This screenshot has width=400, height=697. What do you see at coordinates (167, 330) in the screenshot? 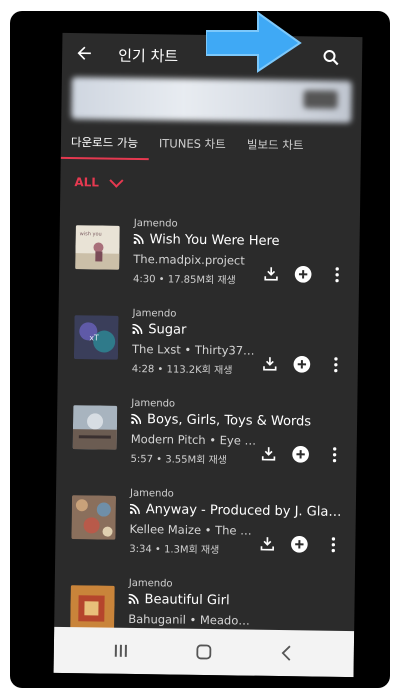
I see `track-title-text: Sugar` at bounding box center [167, 330].